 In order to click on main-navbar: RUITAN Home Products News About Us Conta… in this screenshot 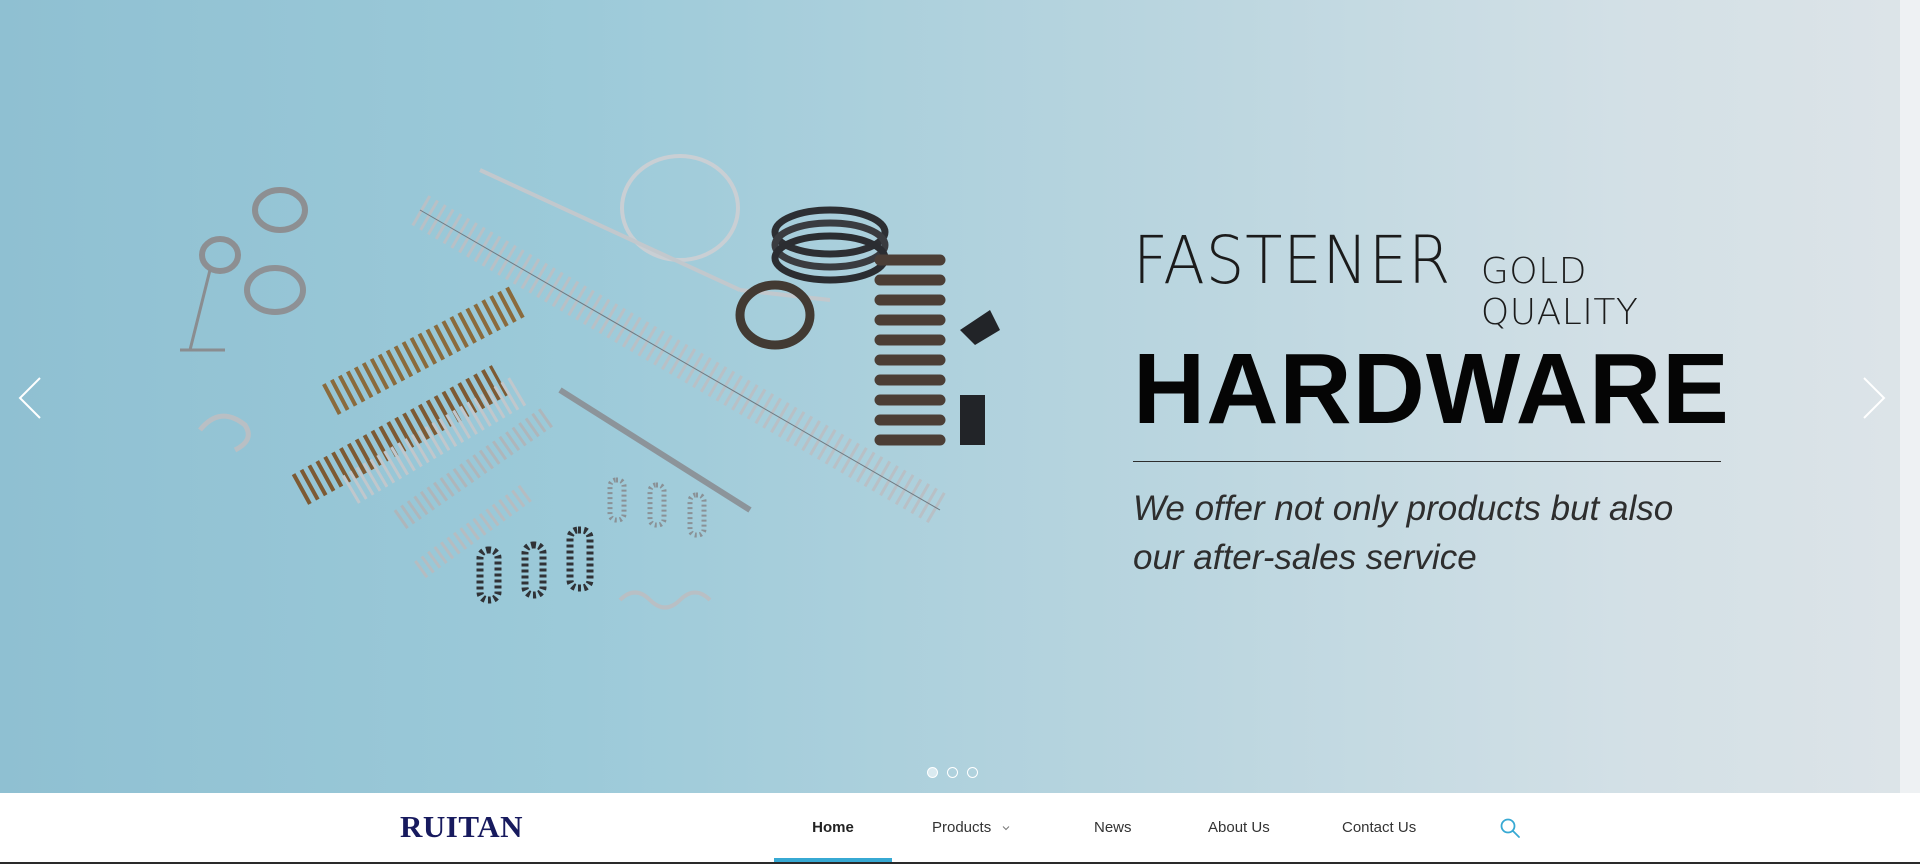, I will do `click(960, 828)`.